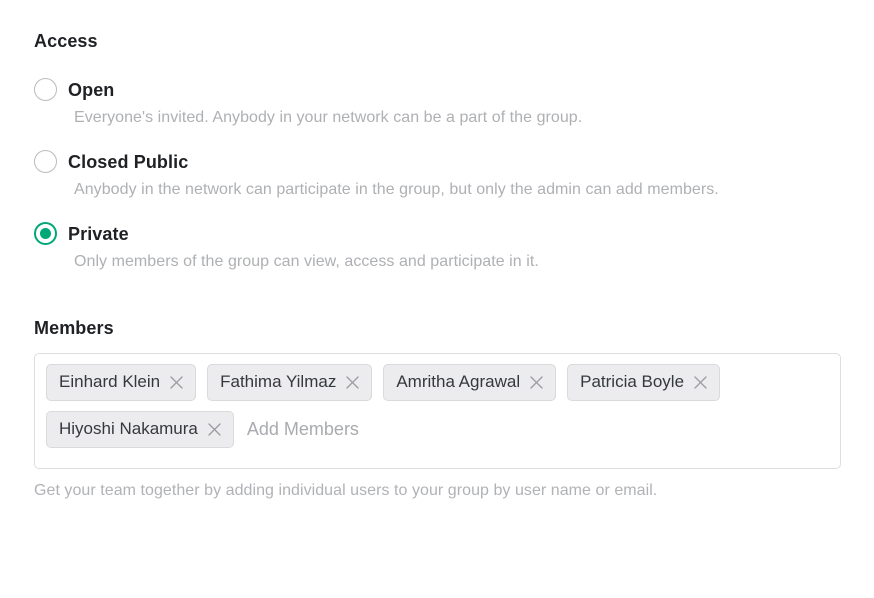 This screenshot has width=874, height=598. What do you see at coordinates (437, 89) in the screenshot?
I see `radio-row-open: Open` at bounding box center [437, 89].